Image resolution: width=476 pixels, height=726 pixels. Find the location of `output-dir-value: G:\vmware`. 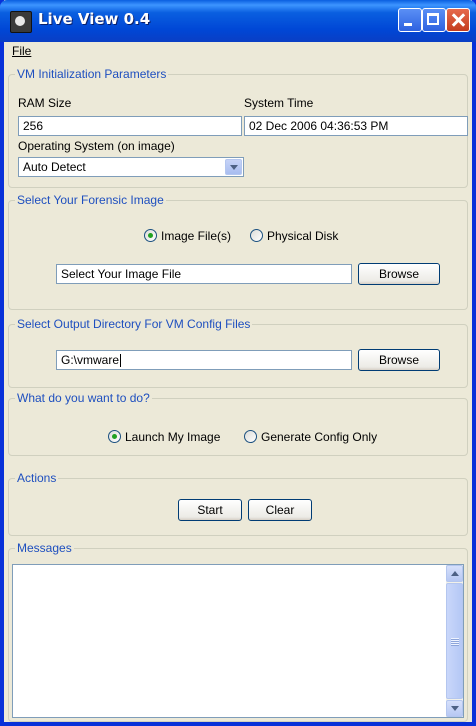

output-dir-value: G:\vmware is located at coordinates (90, 360).